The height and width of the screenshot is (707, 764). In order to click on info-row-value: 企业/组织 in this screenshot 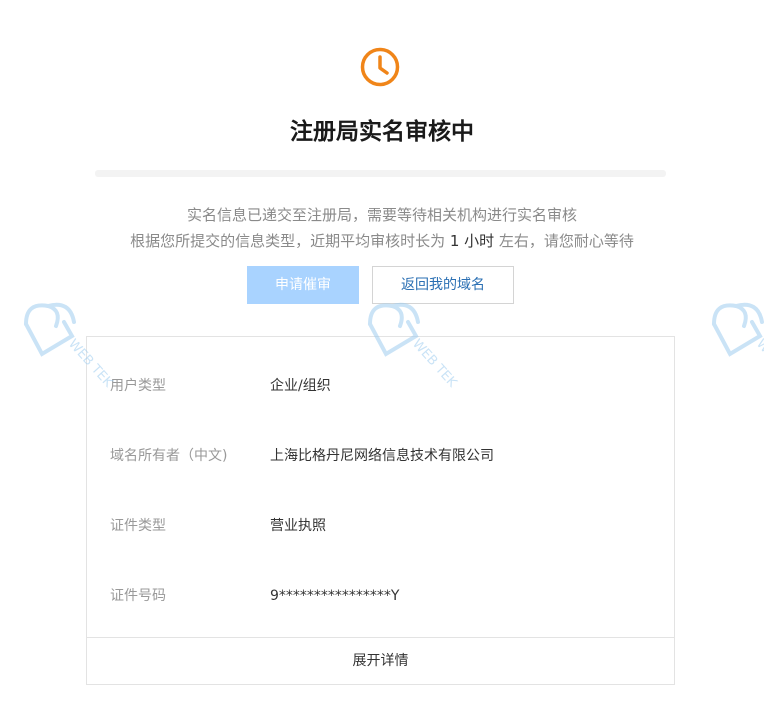, I will do `click(300, 386)`.